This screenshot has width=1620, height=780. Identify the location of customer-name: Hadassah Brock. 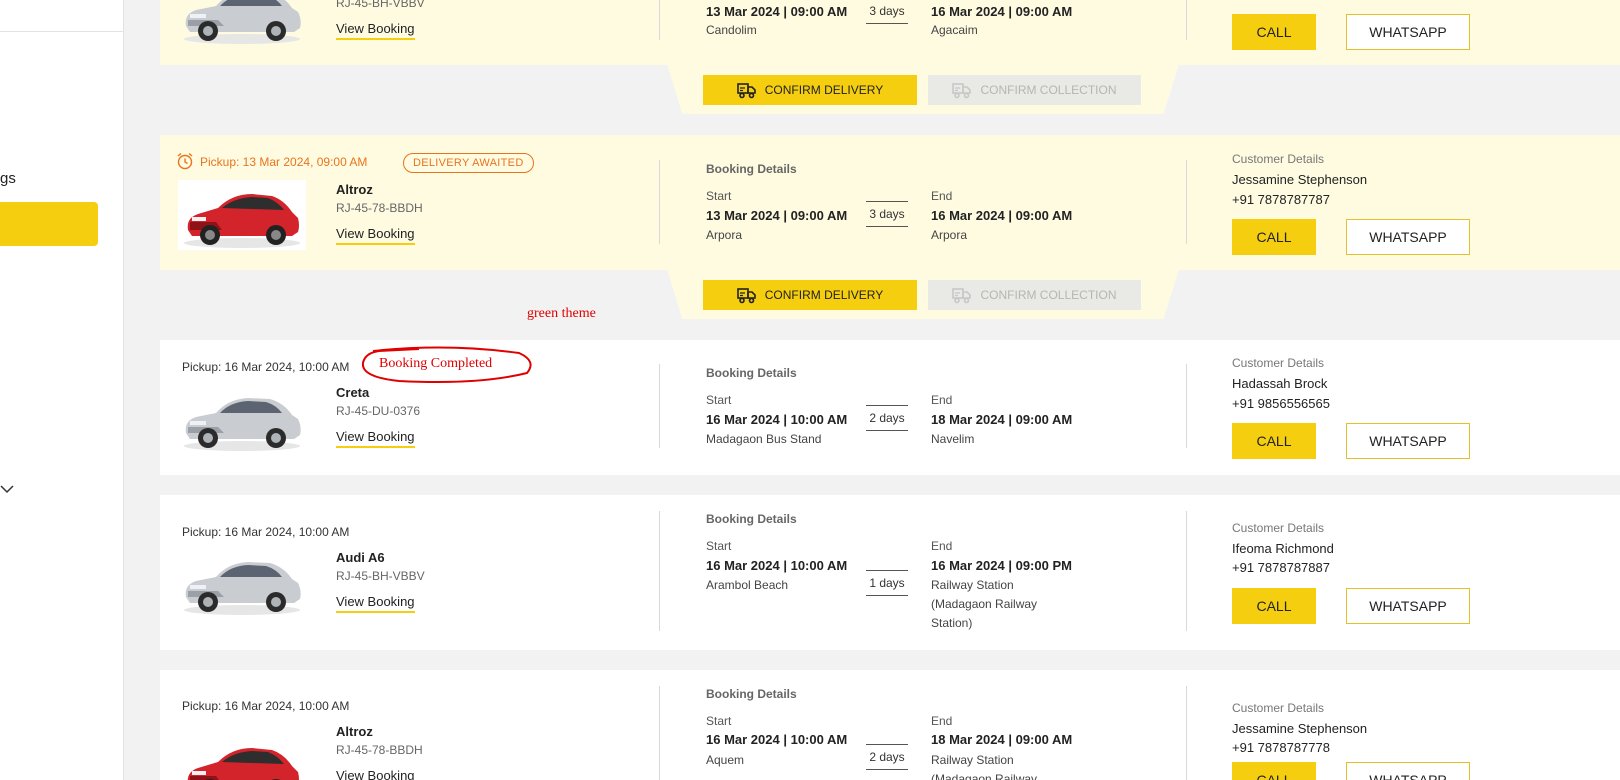
(1280, 383).